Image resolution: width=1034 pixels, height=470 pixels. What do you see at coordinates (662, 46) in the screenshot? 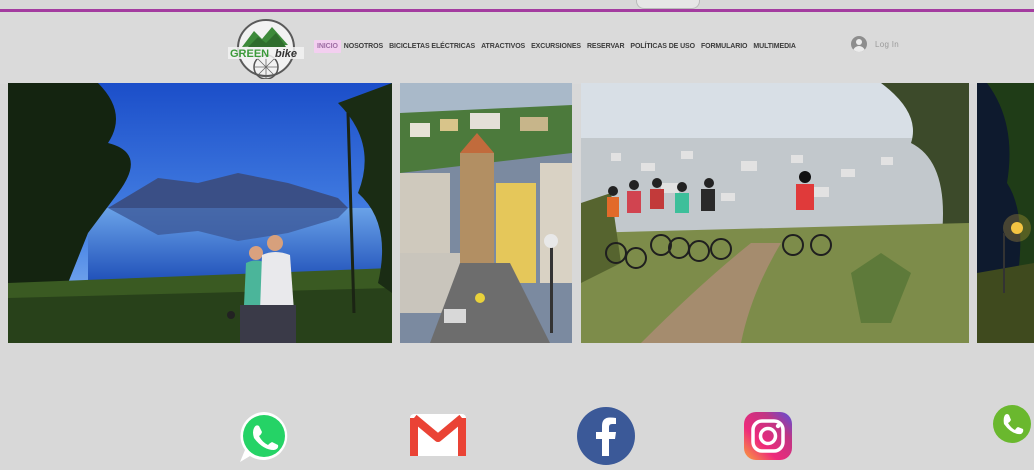
I see `nav-politicas-de-uso: POLÍTICAS DE USO` at bounding box center [662, 46].